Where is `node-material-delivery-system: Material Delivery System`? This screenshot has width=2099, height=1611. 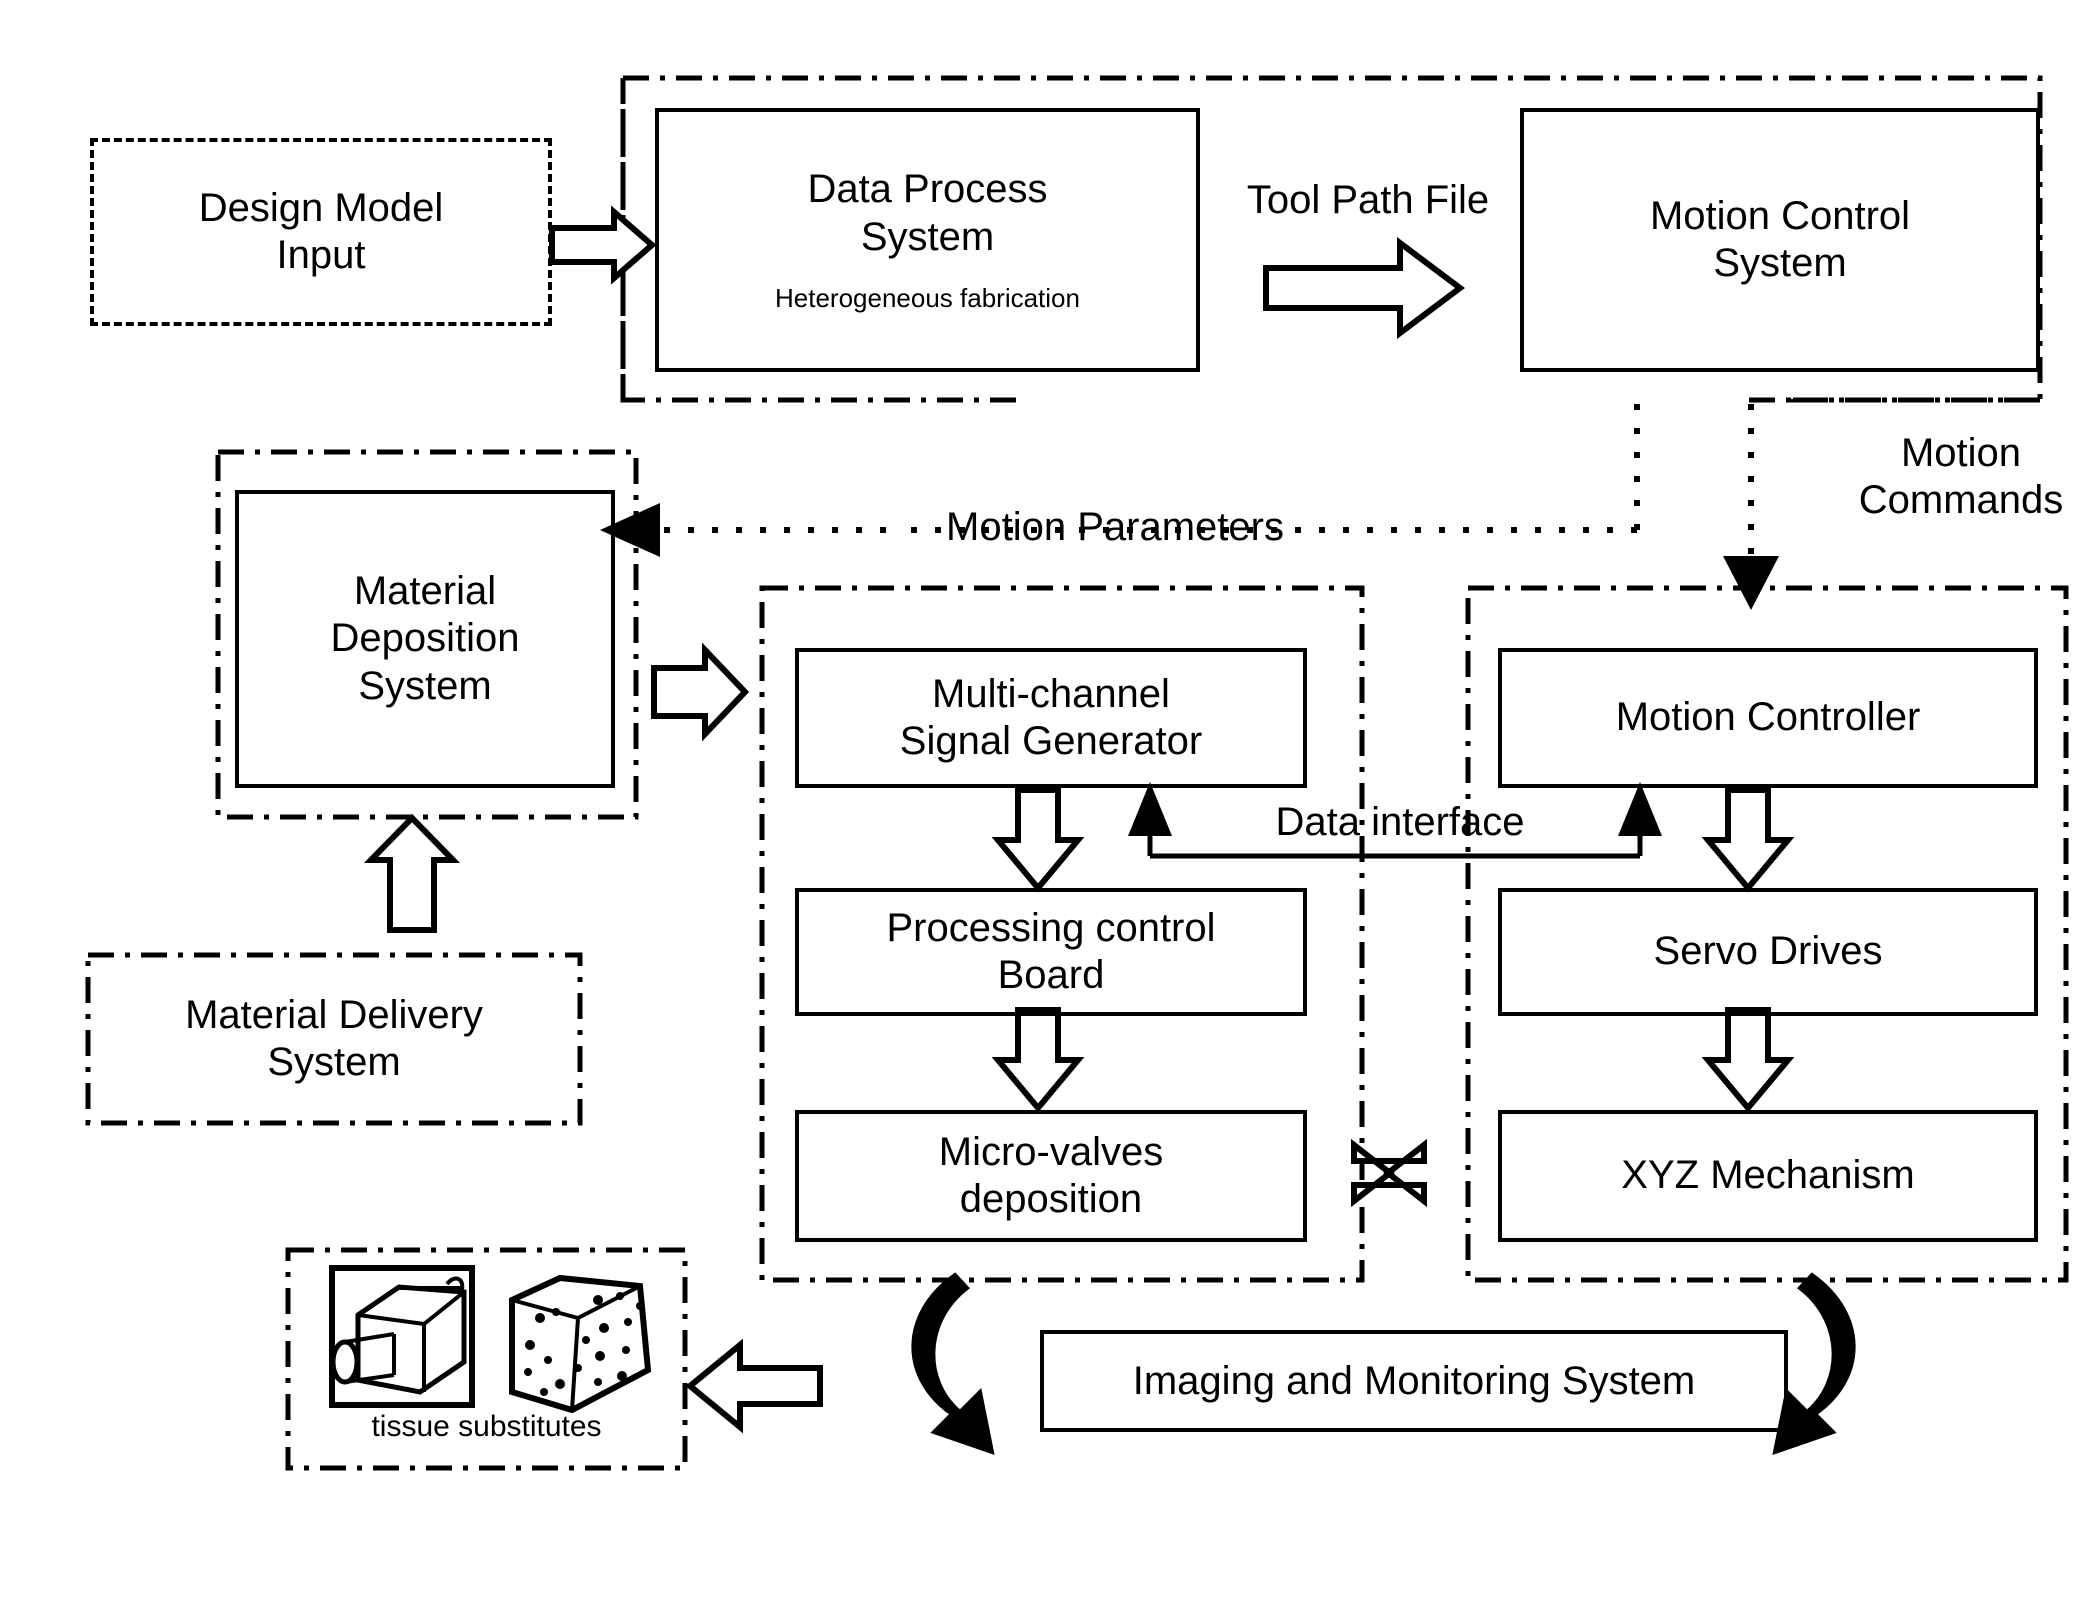 node-material-delivery-system: Material Delivery System is located at coordinates (334, 1039).